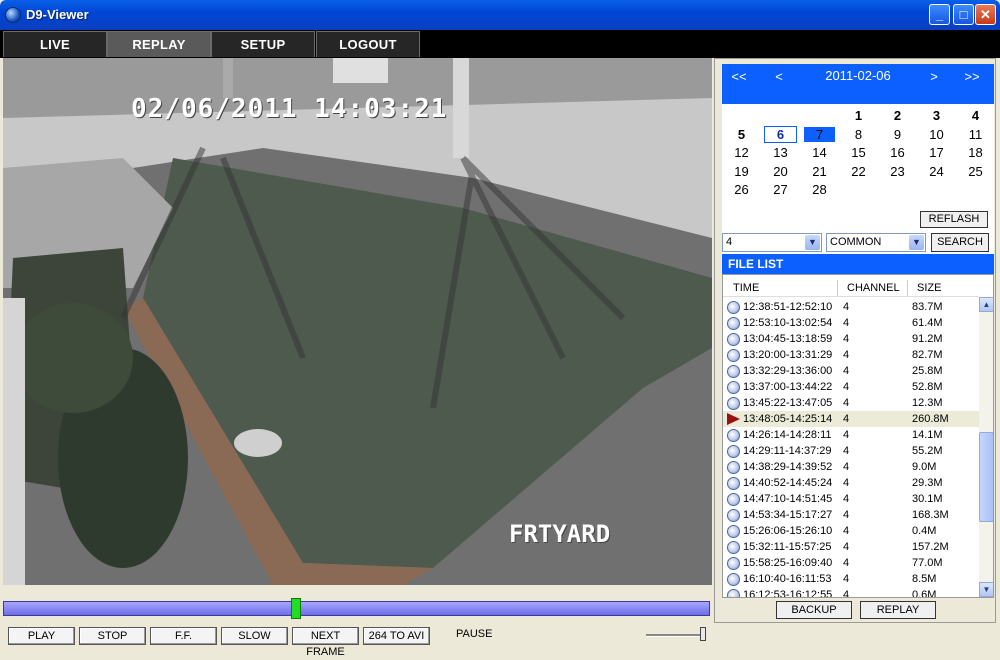 The width and height of the screenshot is (1000, 660). I want to click on file-list-row: 15:26:06-15:26:10 4 0.4M, so click(851, 531).